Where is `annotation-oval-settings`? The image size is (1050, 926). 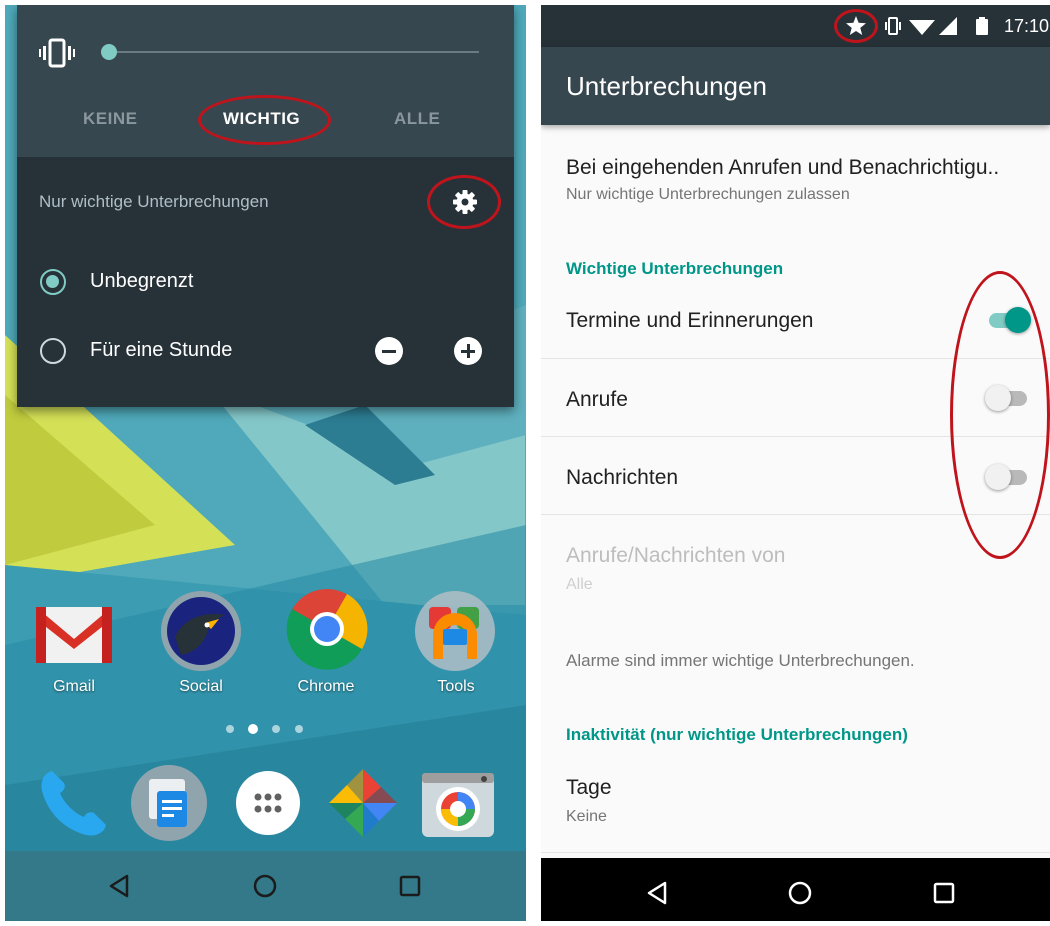 annotation-oval-settings is located at coordinates (464, 202).